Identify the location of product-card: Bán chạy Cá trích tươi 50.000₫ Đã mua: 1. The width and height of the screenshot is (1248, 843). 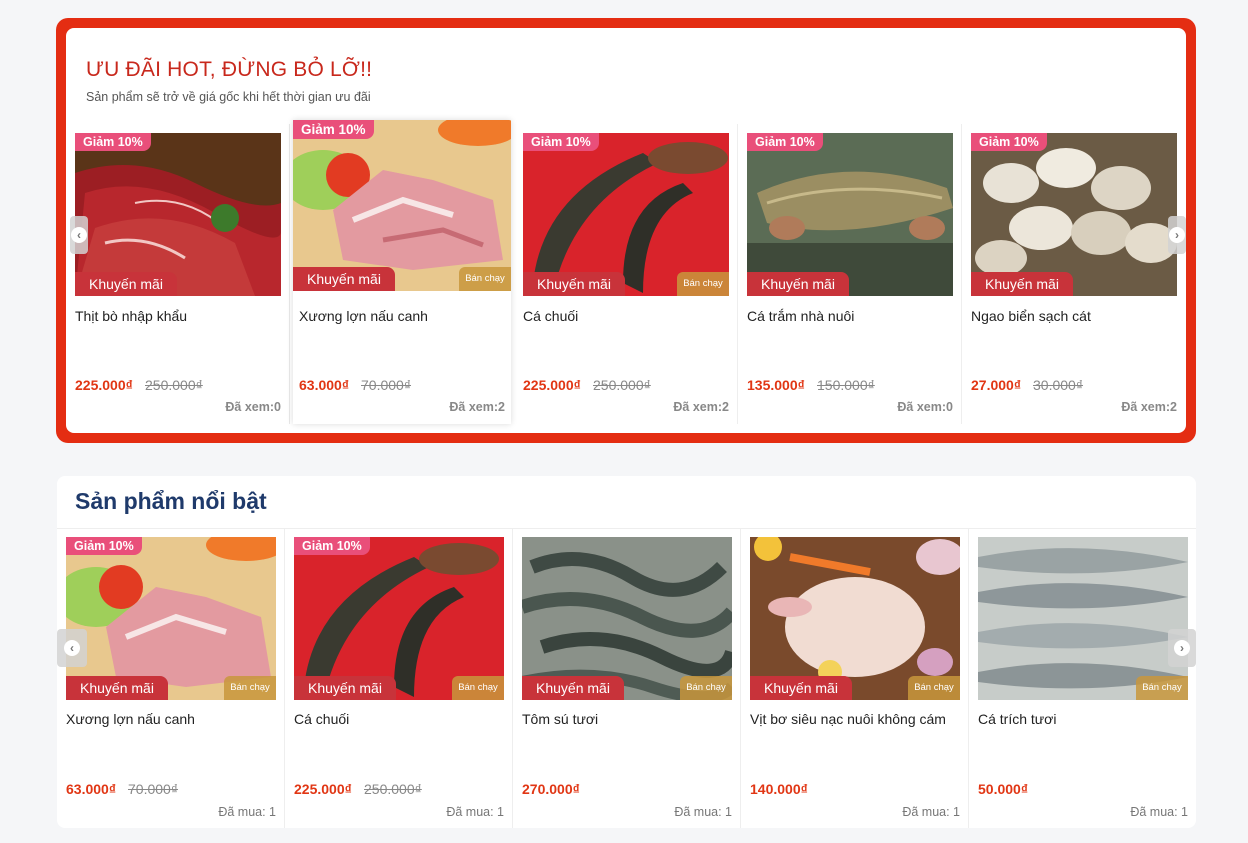
(1083, 682).